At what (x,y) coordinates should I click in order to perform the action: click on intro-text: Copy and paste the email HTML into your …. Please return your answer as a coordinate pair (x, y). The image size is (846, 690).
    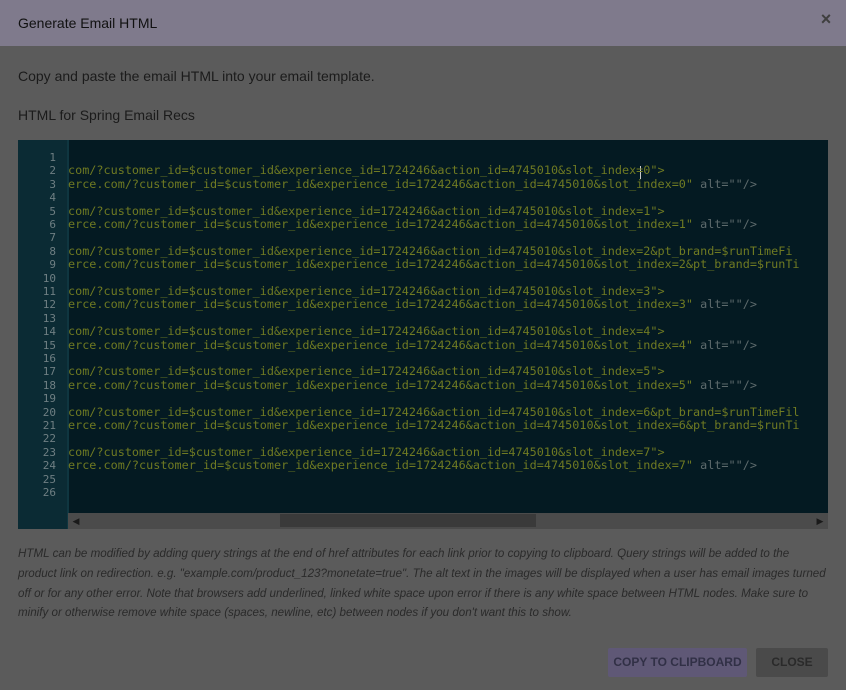
    Looking at the image, I should click on (196, 76).